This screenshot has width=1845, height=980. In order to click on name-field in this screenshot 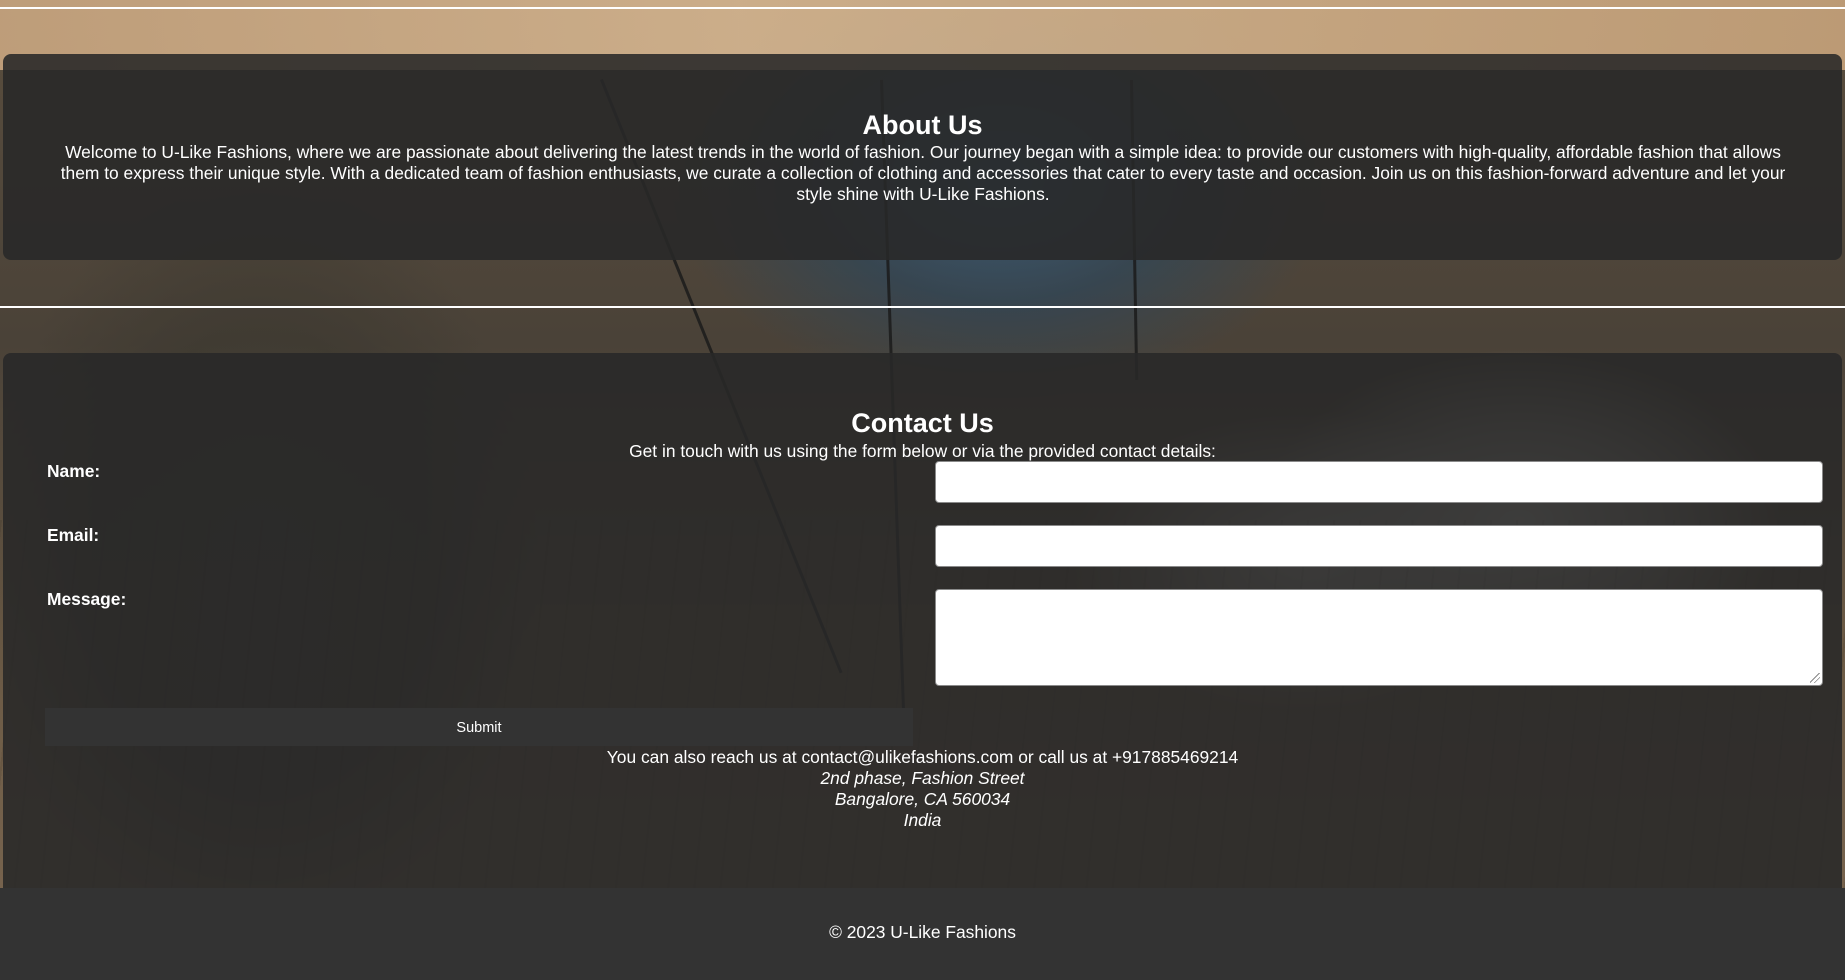, I will do `click(1379, 482)`.